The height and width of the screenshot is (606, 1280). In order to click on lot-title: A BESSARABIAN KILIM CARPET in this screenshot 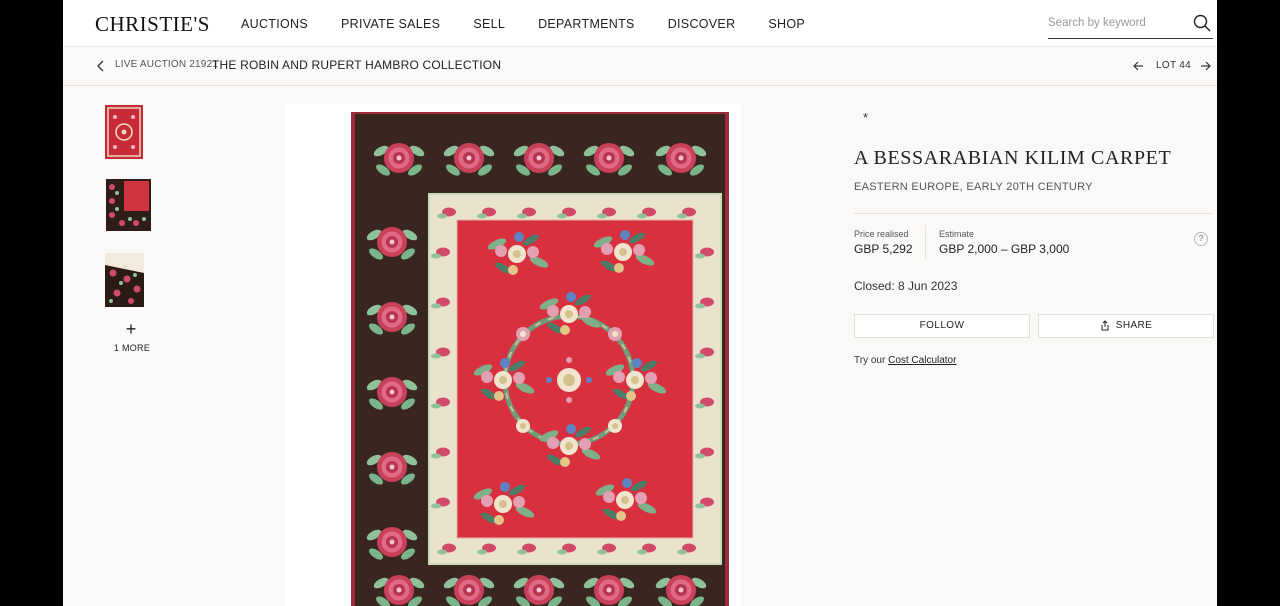, I will do `click(1013, 158)`.